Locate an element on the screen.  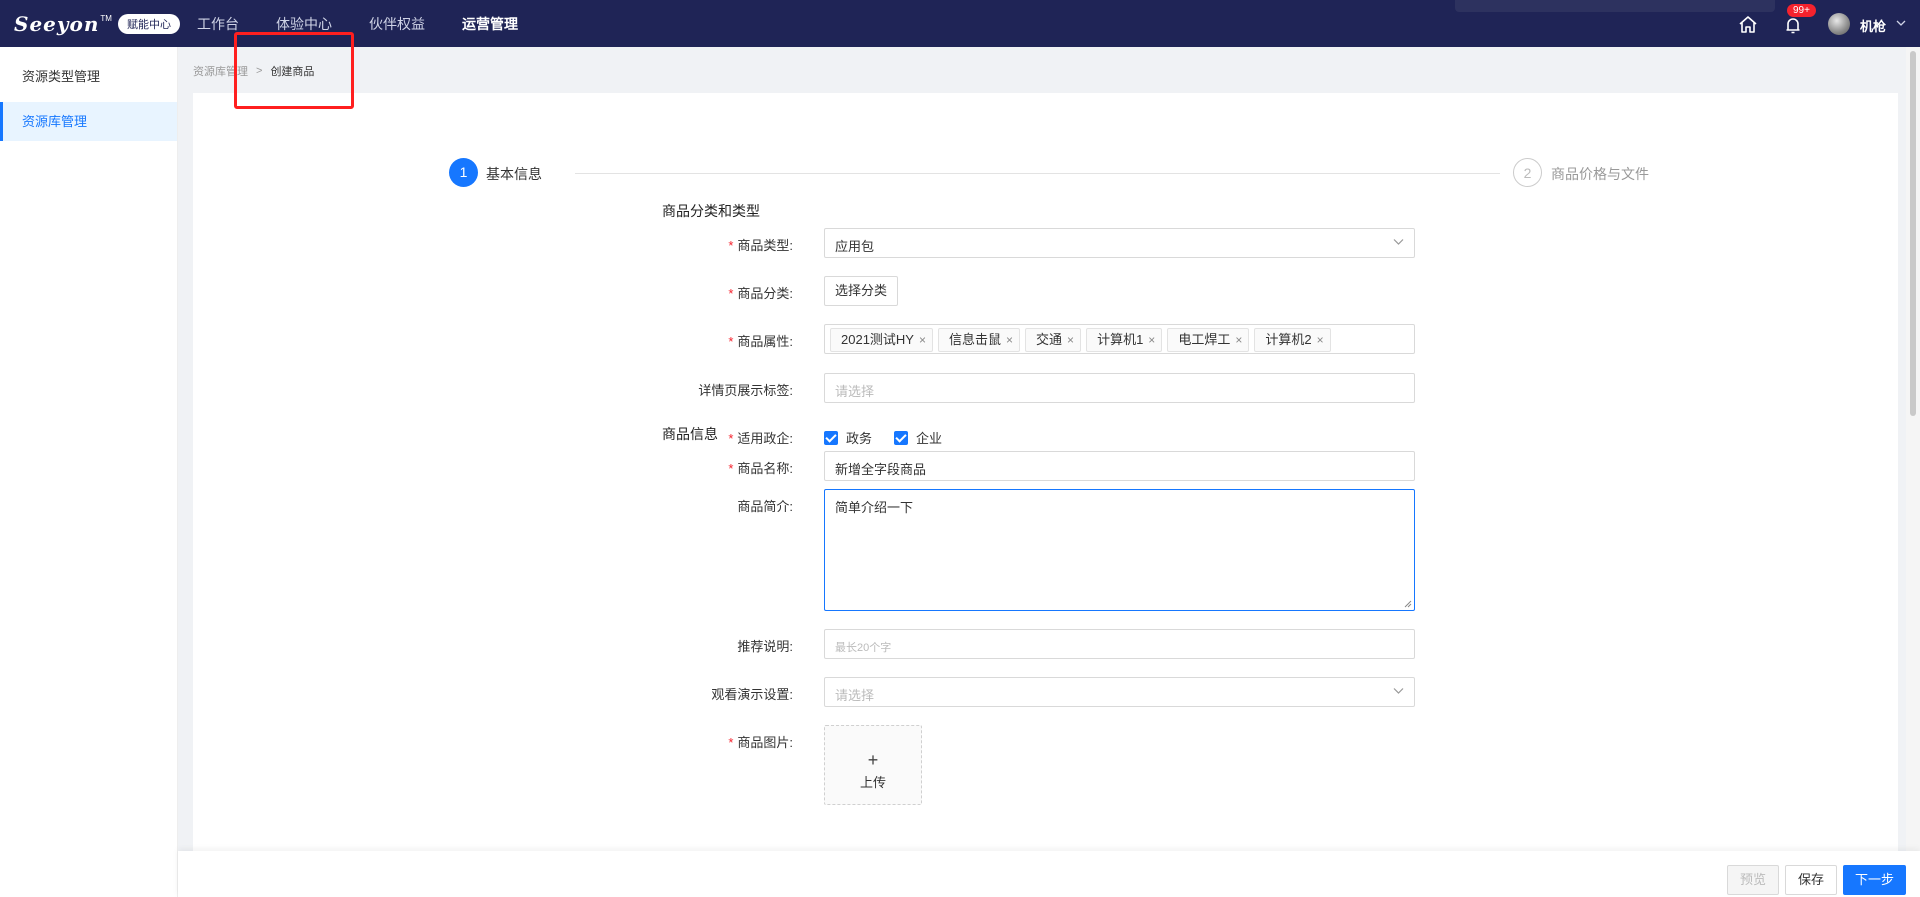
logo-text: Seeyon is located at coordinates (57, 23).